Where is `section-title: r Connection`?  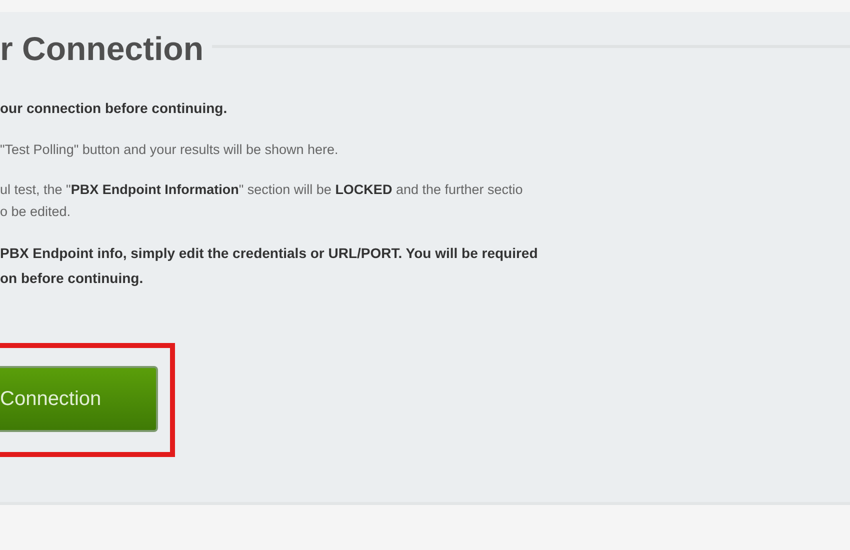
section-title: r Connection is located at coordinates (102, 49).